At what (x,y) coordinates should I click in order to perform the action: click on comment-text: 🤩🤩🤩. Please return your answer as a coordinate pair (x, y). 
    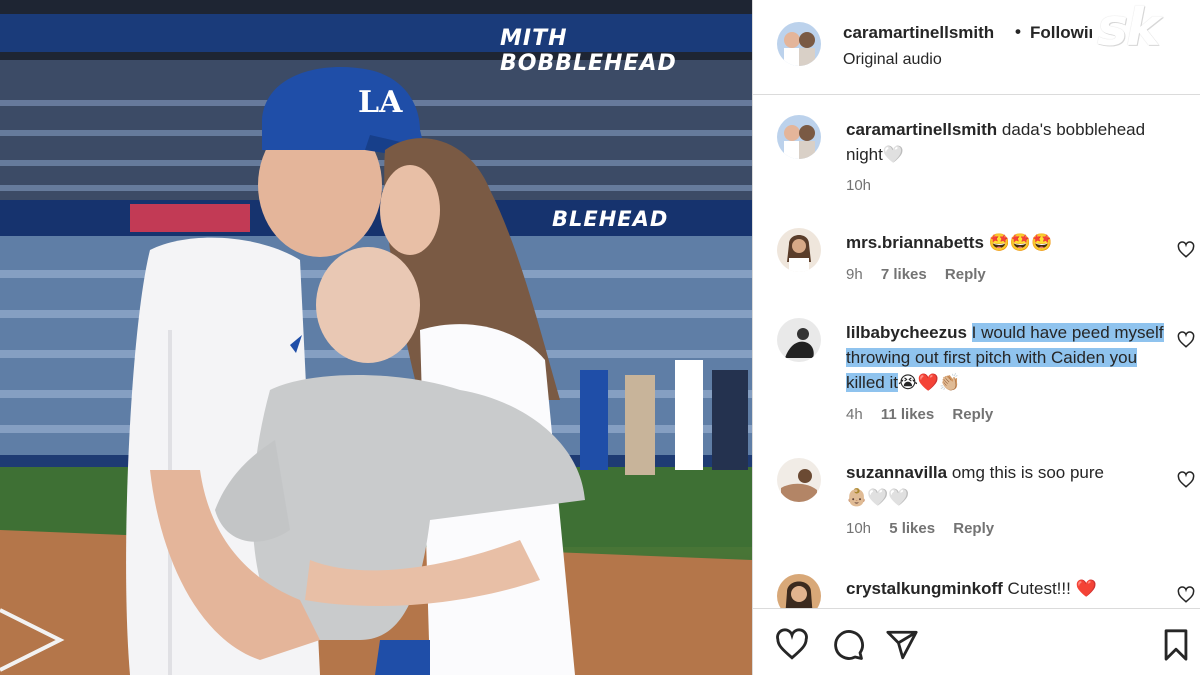
    Looking at the image, I should click on (1020, 242).